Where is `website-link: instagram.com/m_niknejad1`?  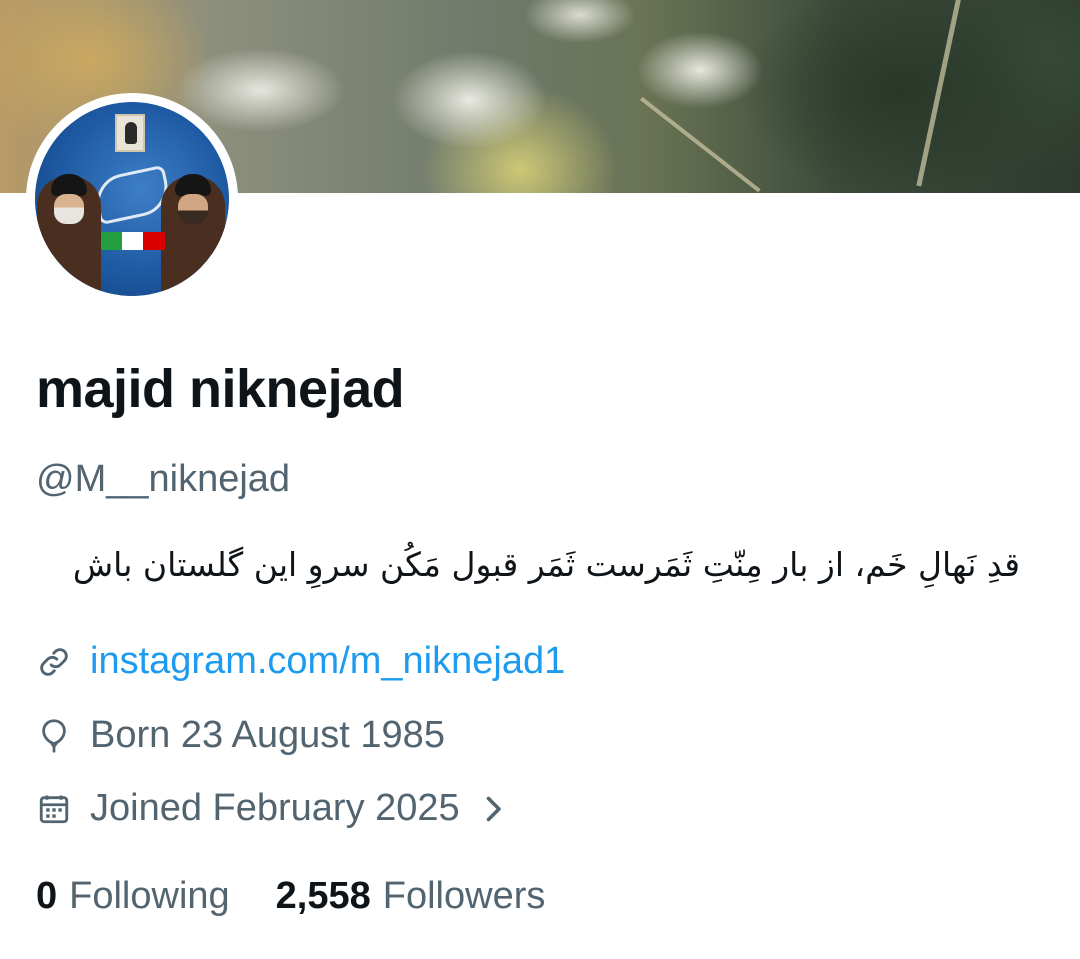 website-link: instagram.com/m_niknejad1 is located at coordinates (327, 661).